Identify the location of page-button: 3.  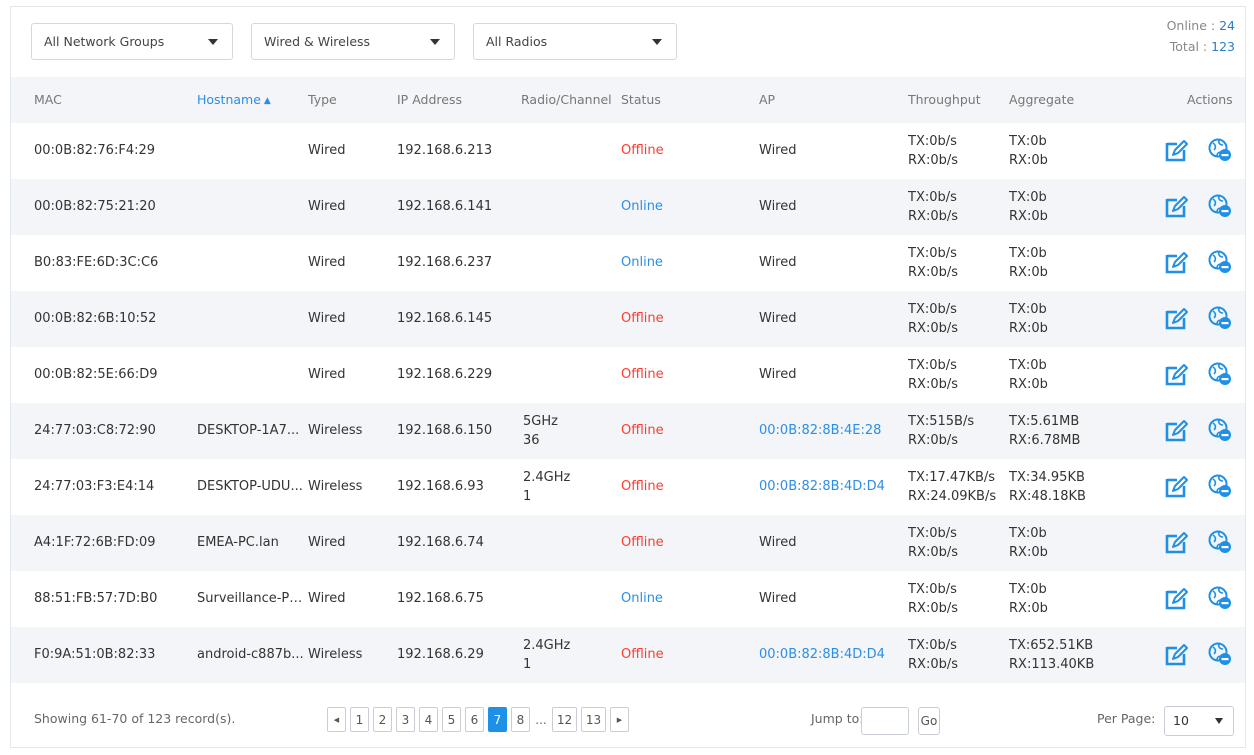
(405, 719).